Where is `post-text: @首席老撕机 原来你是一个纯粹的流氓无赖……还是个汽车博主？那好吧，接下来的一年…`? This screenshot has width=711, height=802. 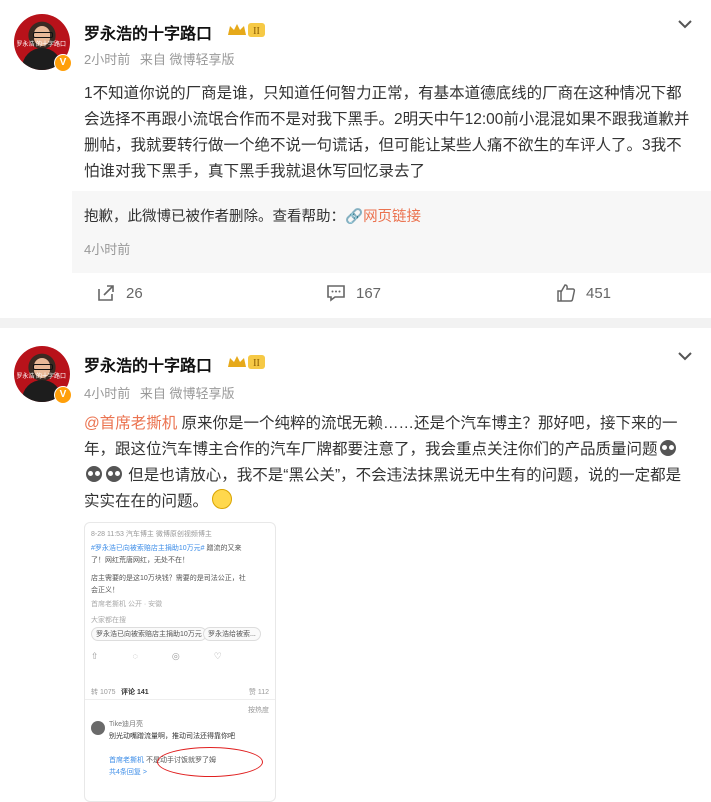
post-text: @首席老撕机 原来你是一个纯粹的流氓无赖……还是个汽车博主？那好吧，接下来的一年… is located at coordinates (389, 463).